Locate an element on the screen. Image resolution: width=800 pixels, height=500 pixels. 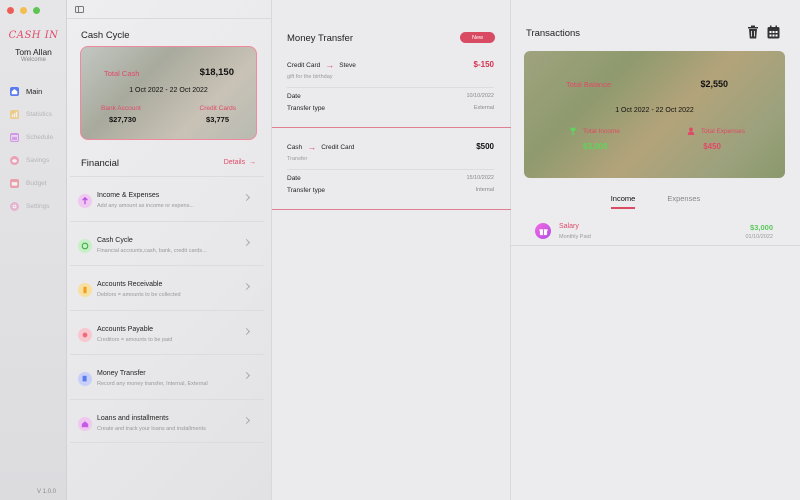
income-summary: Total Income is located at coordinates (594, 131).